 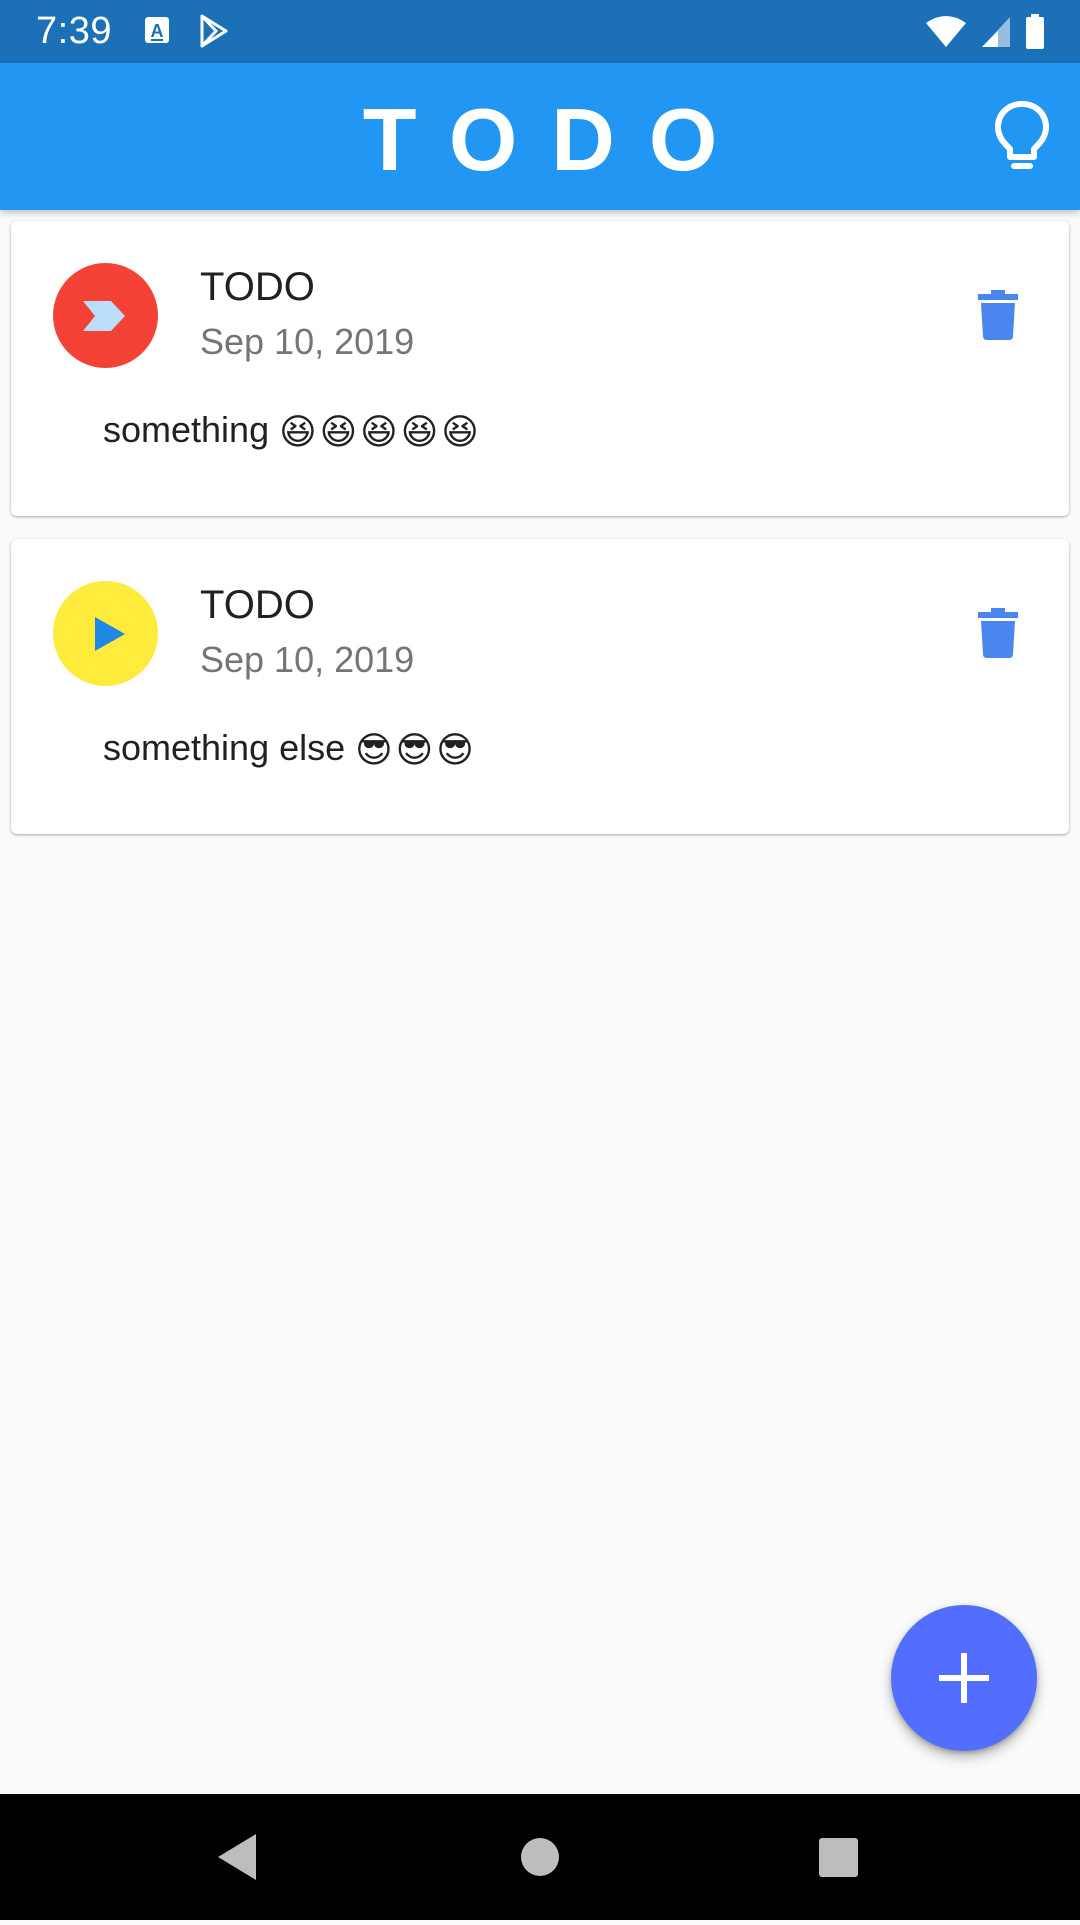 I want to click on emoji-row: 😎 😎 😎, so click(x=414, y=750).